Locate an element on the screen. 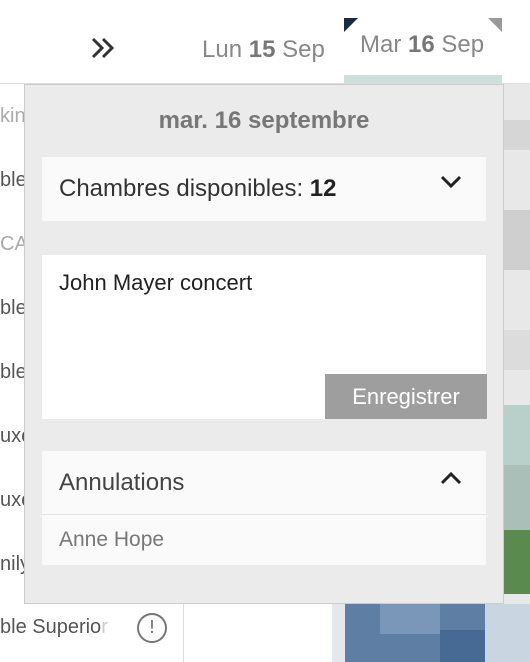  room-type-label: ble Superio is located at coordinates (51, 627).